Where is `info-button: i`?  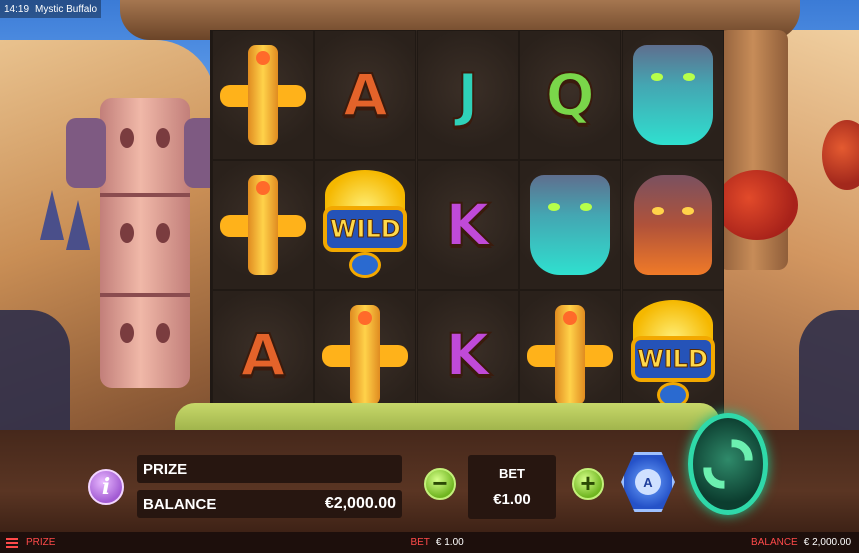
info-button: i is located at coordinates (106, 487).